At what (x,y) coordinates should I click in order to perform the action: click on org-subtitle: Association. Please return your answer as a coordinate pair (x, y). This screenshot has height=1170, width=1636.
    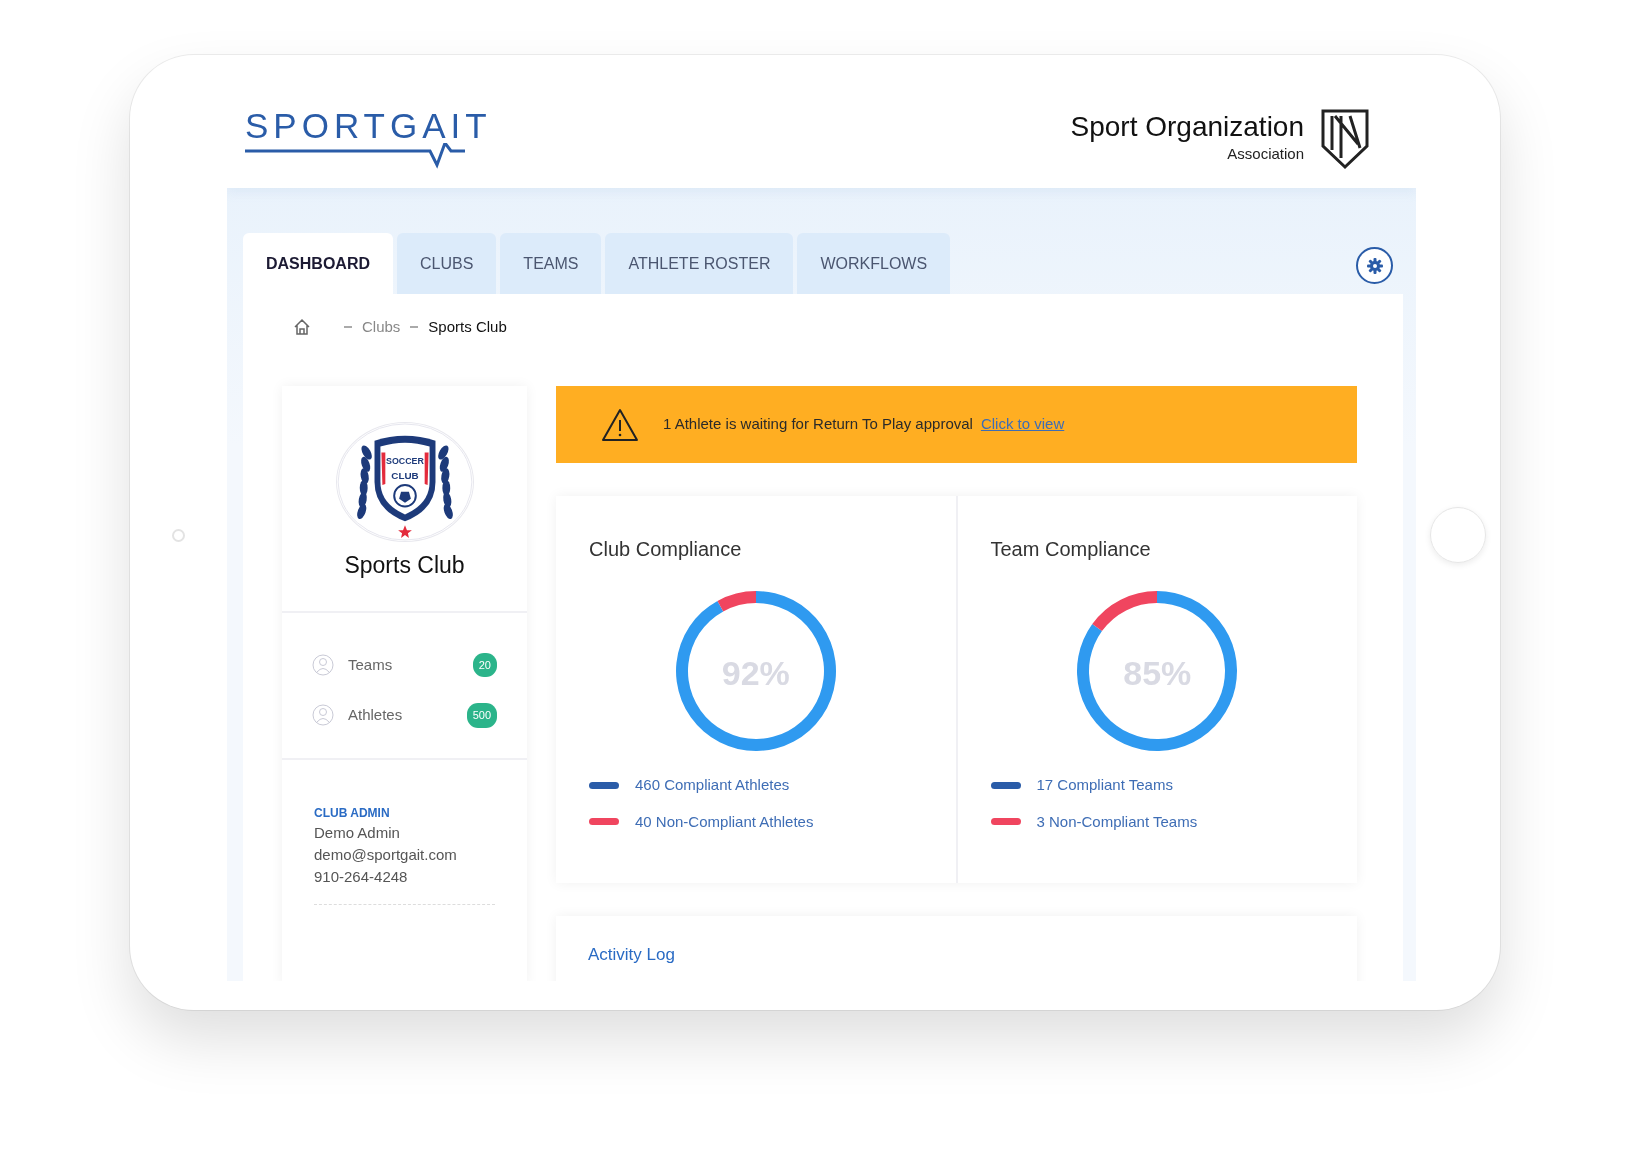
    Looking at the image, I should click on (1265, 153).